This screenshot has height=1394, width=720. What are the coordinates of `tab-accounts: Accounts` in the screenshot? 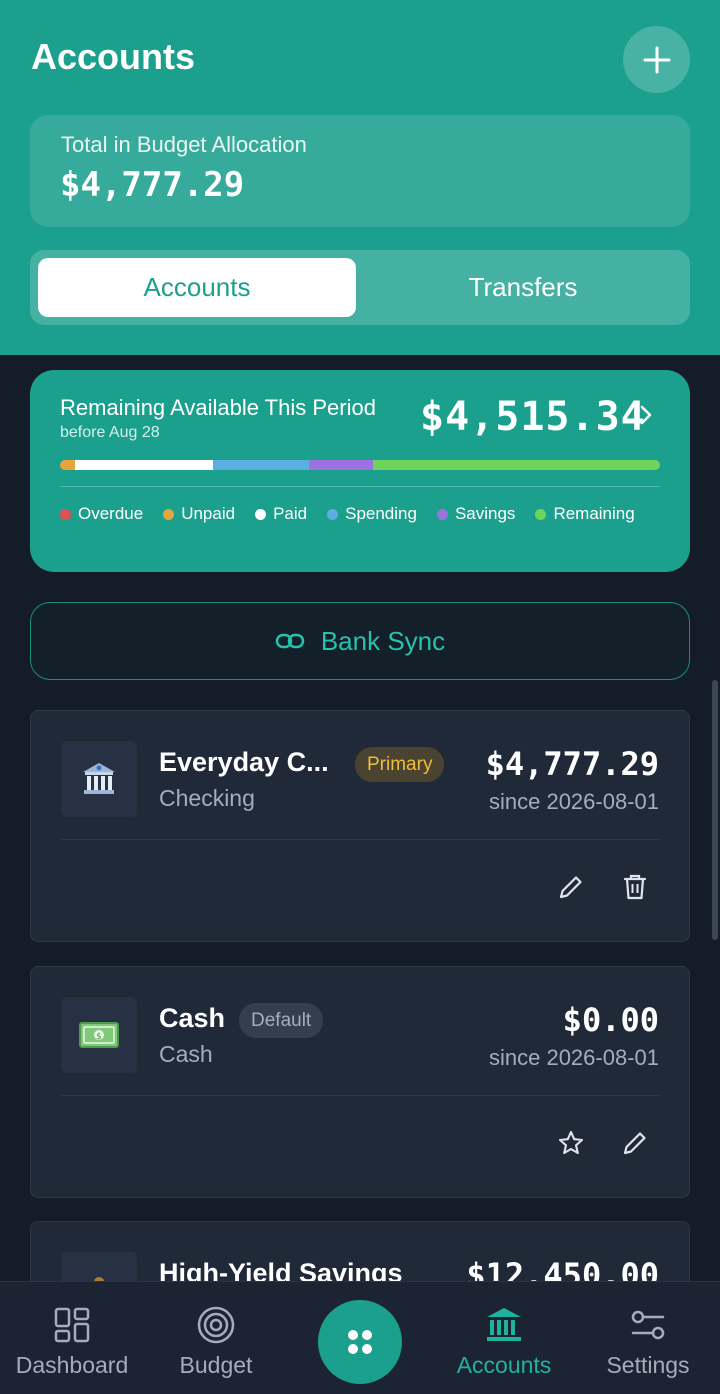 It's located at (197, 287).